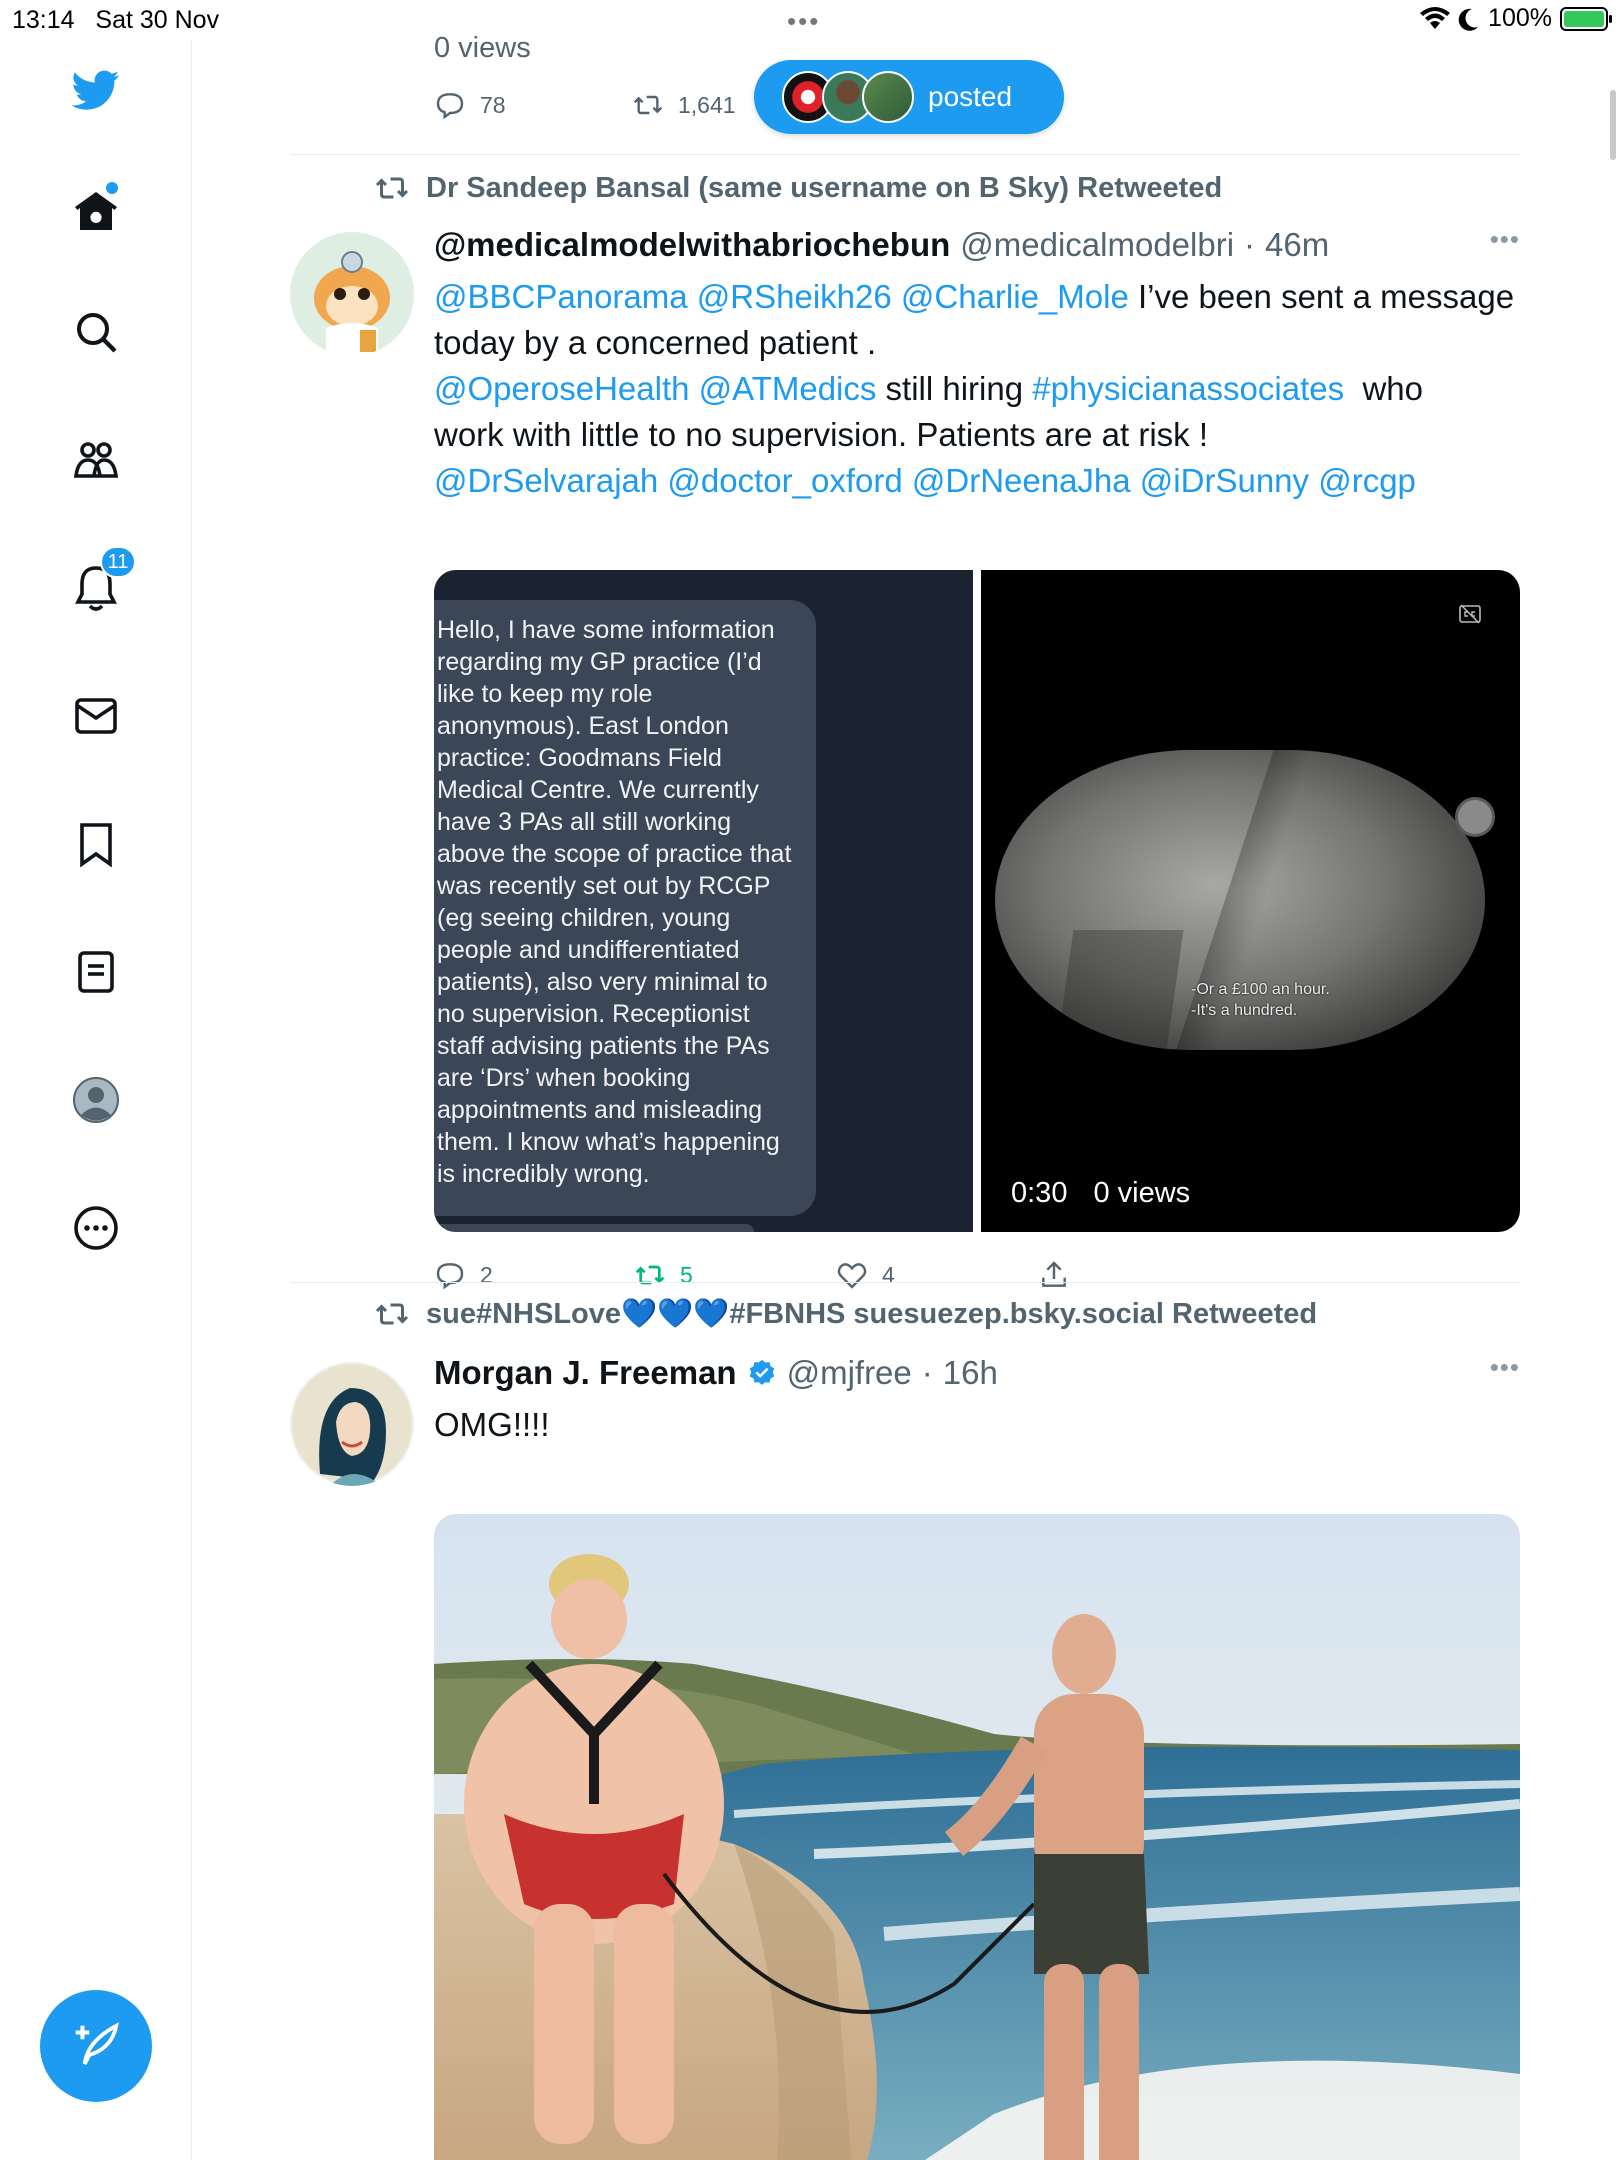  Describe the element at coordinates (1260, 1000) in the screenshot. I see `video-caption: -Or a £100 an hour. -It's a hundred.` at that location.